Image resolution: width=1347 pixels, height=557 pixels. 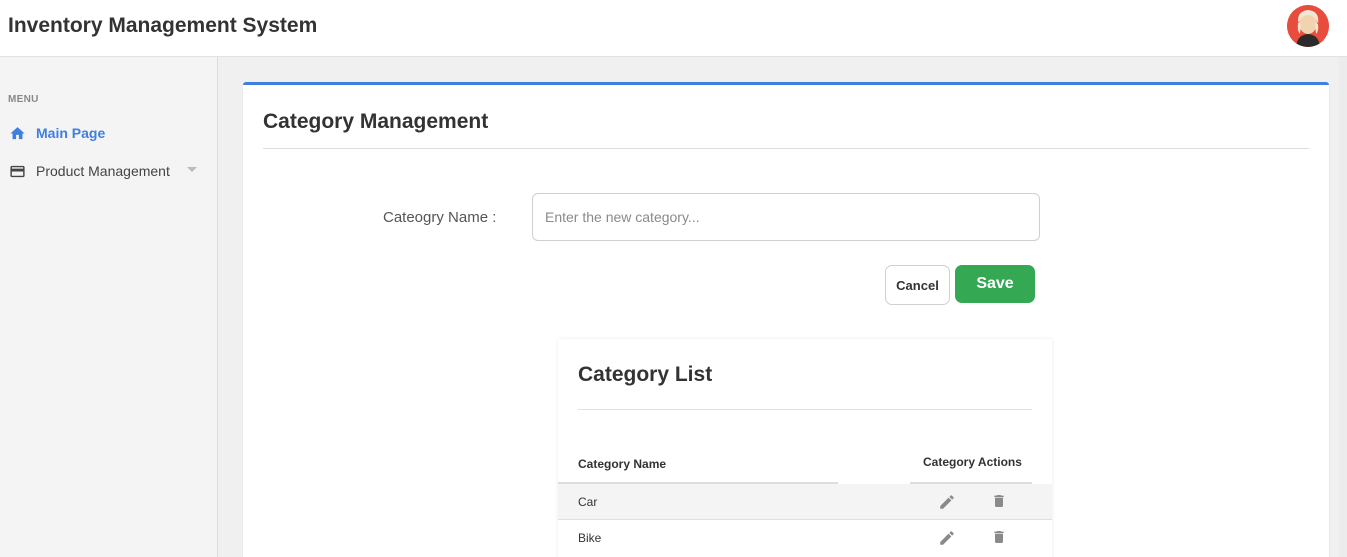 What do you see at coordinates (17, 171) in the screenshot?
I see `card-icon` at bounding box center [17, 171].